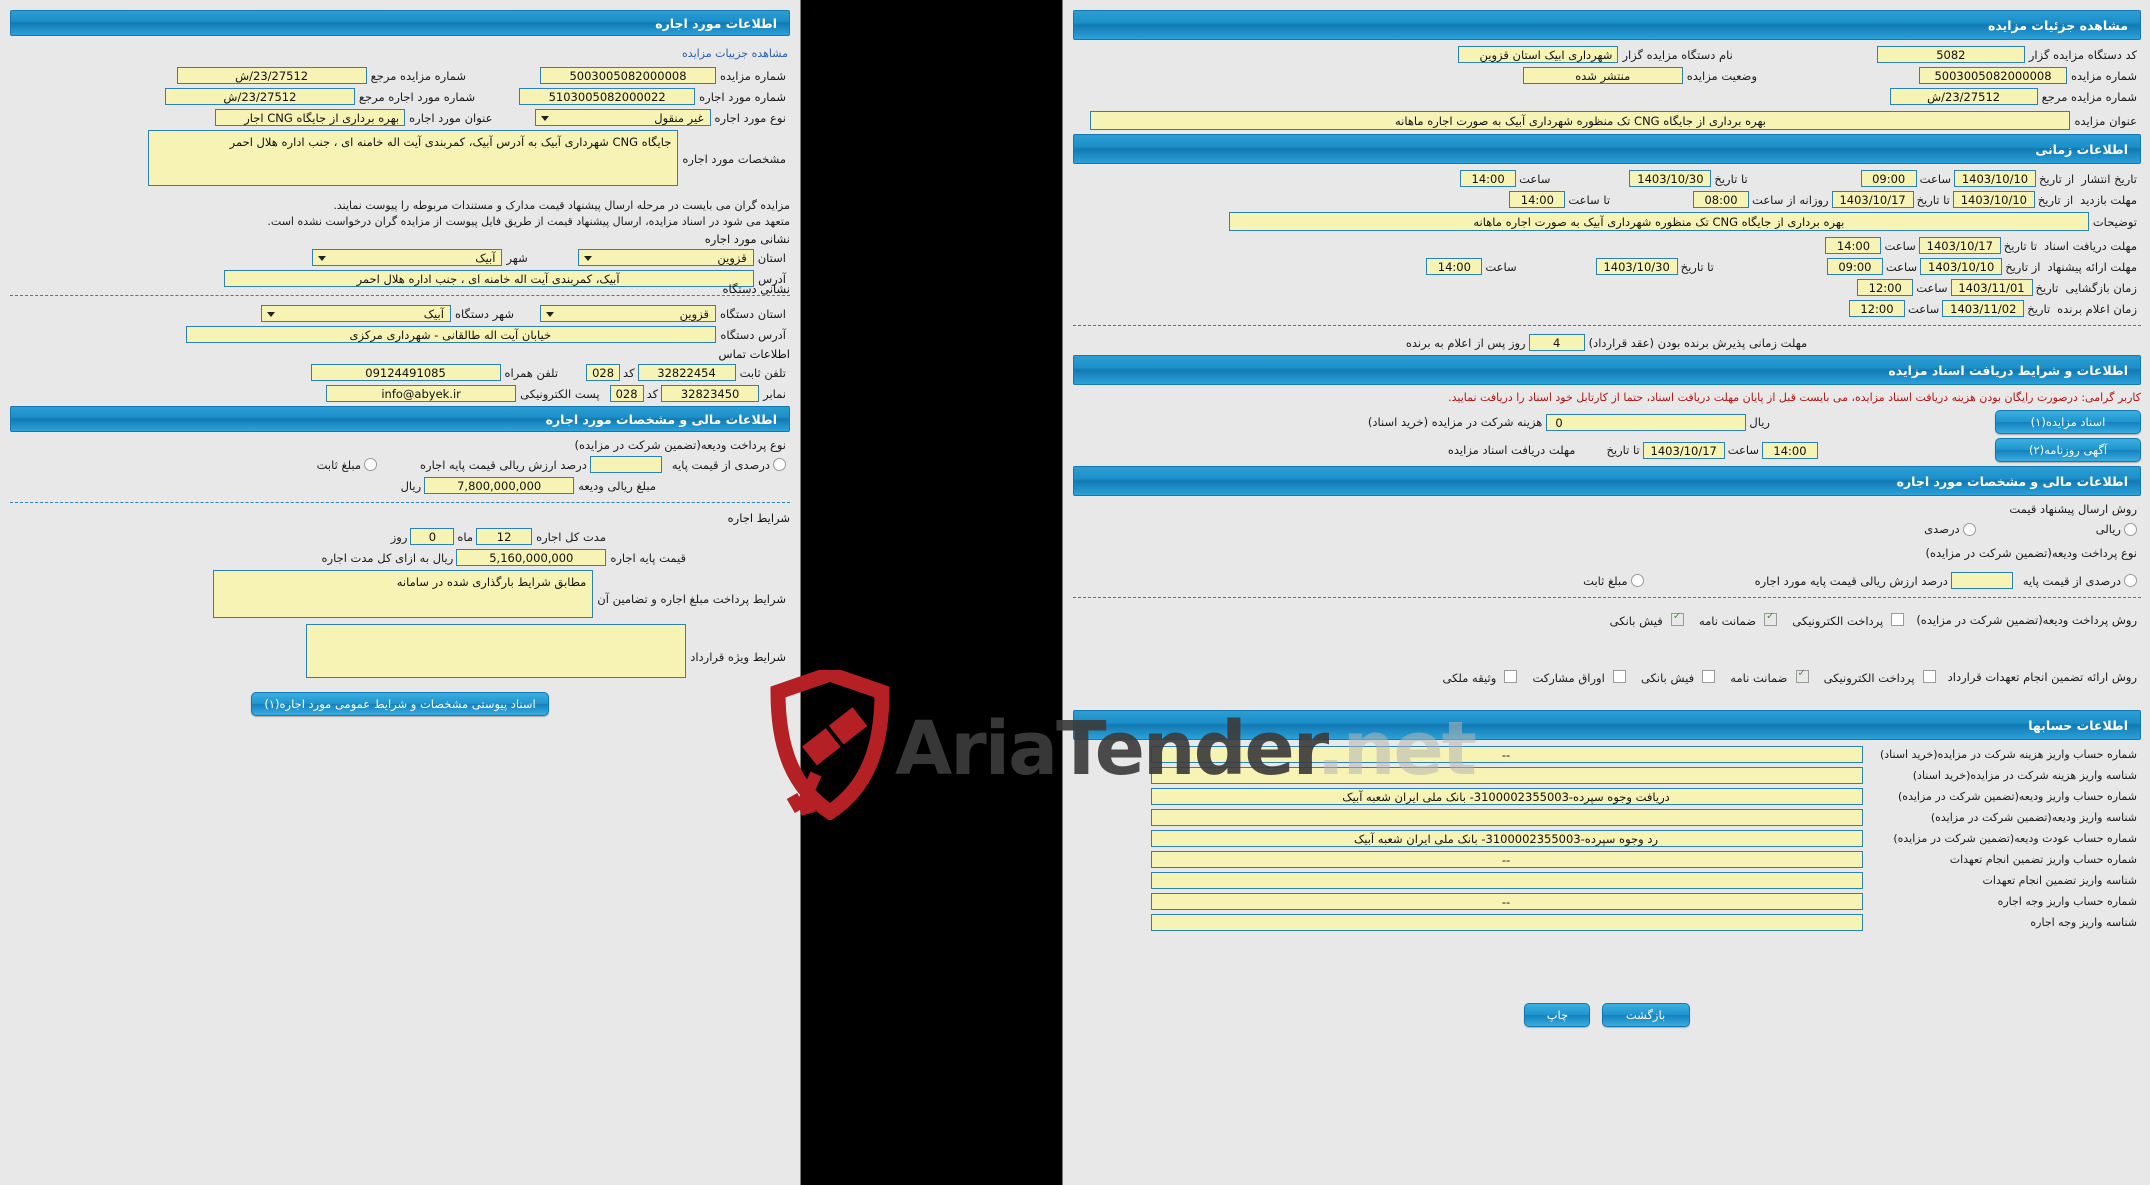  I want to click on percent-method-radio, so click(1969, 529).